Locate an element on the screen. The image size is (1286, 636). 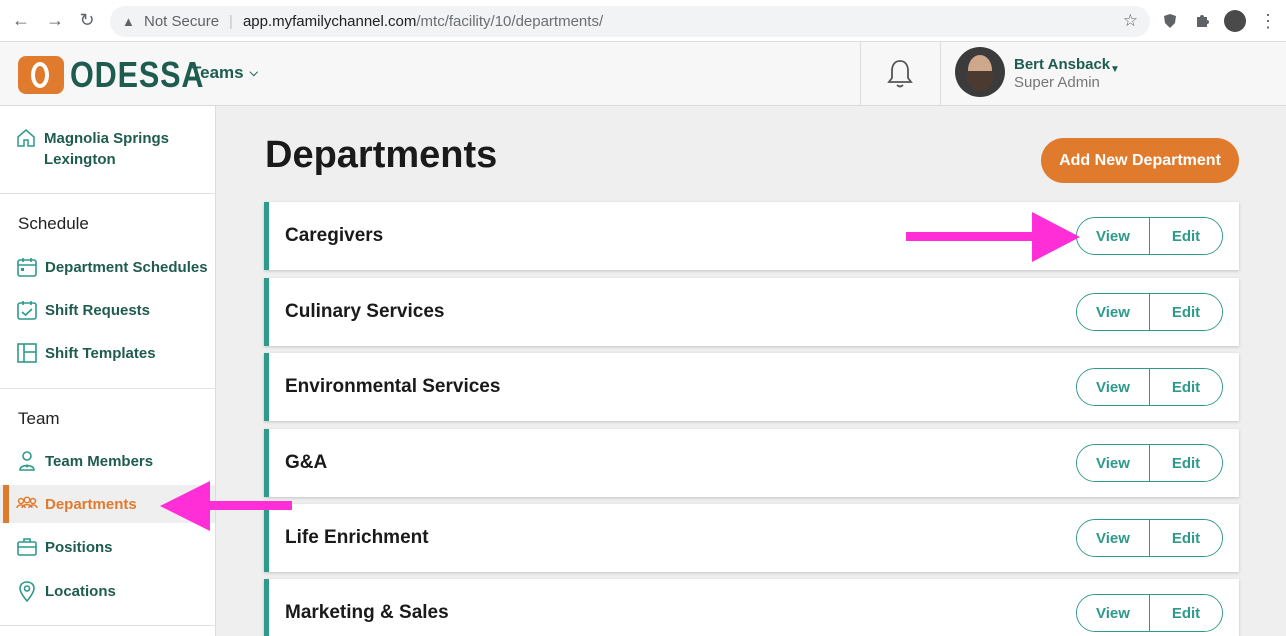
sidebar-item-shift-templates: Shift Templates is located at coordinates (107, 353).